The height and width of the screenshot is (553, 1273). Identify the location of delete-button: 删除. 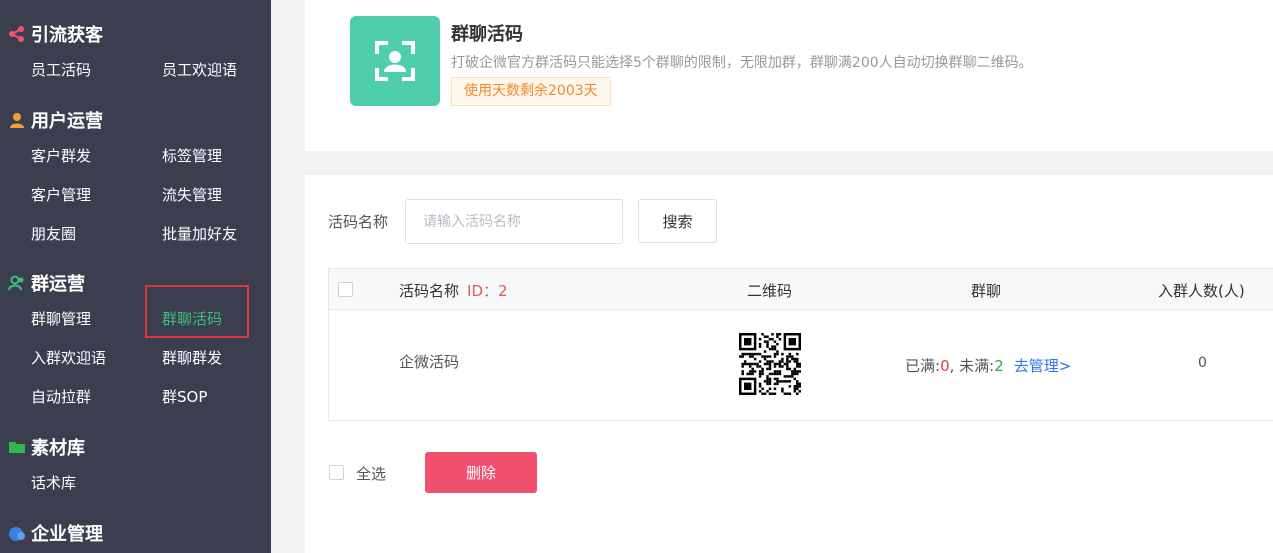
(481, 472).